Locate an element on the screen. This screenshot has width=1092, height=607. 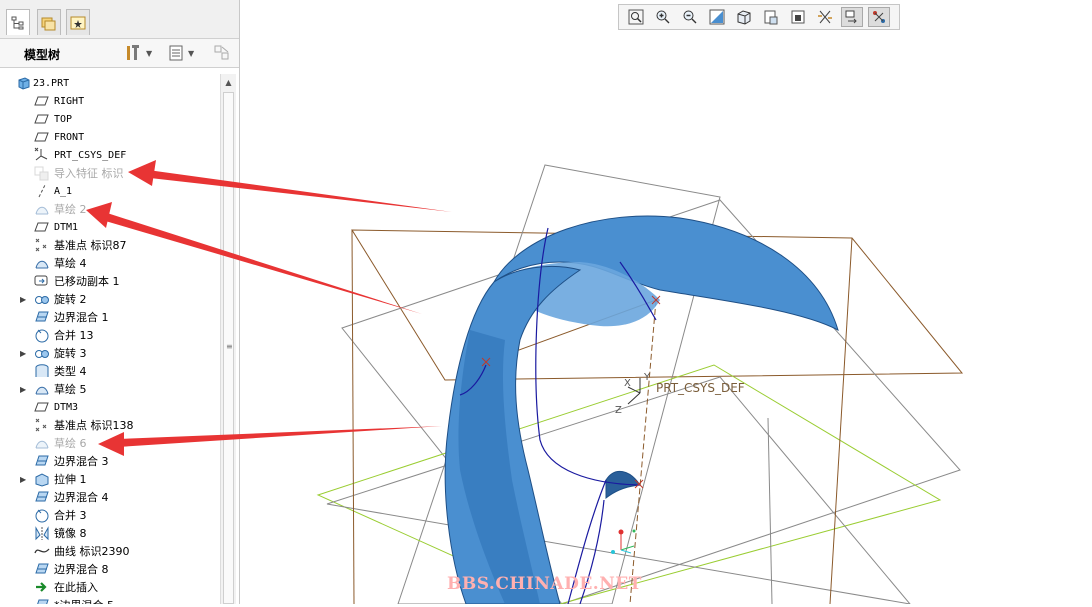
navigator-tabs is located at coordinates (119, 19).